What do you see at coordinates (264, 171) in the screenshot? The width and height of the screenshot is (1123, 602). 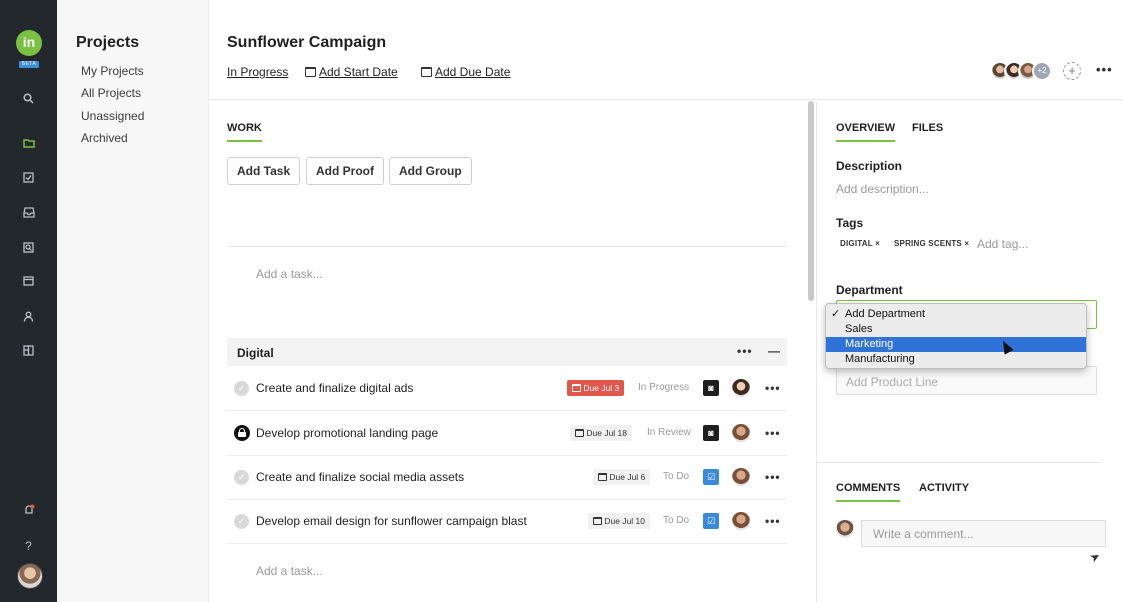 I see `add-task-button: Add Task` at bounding box center [264, 171].